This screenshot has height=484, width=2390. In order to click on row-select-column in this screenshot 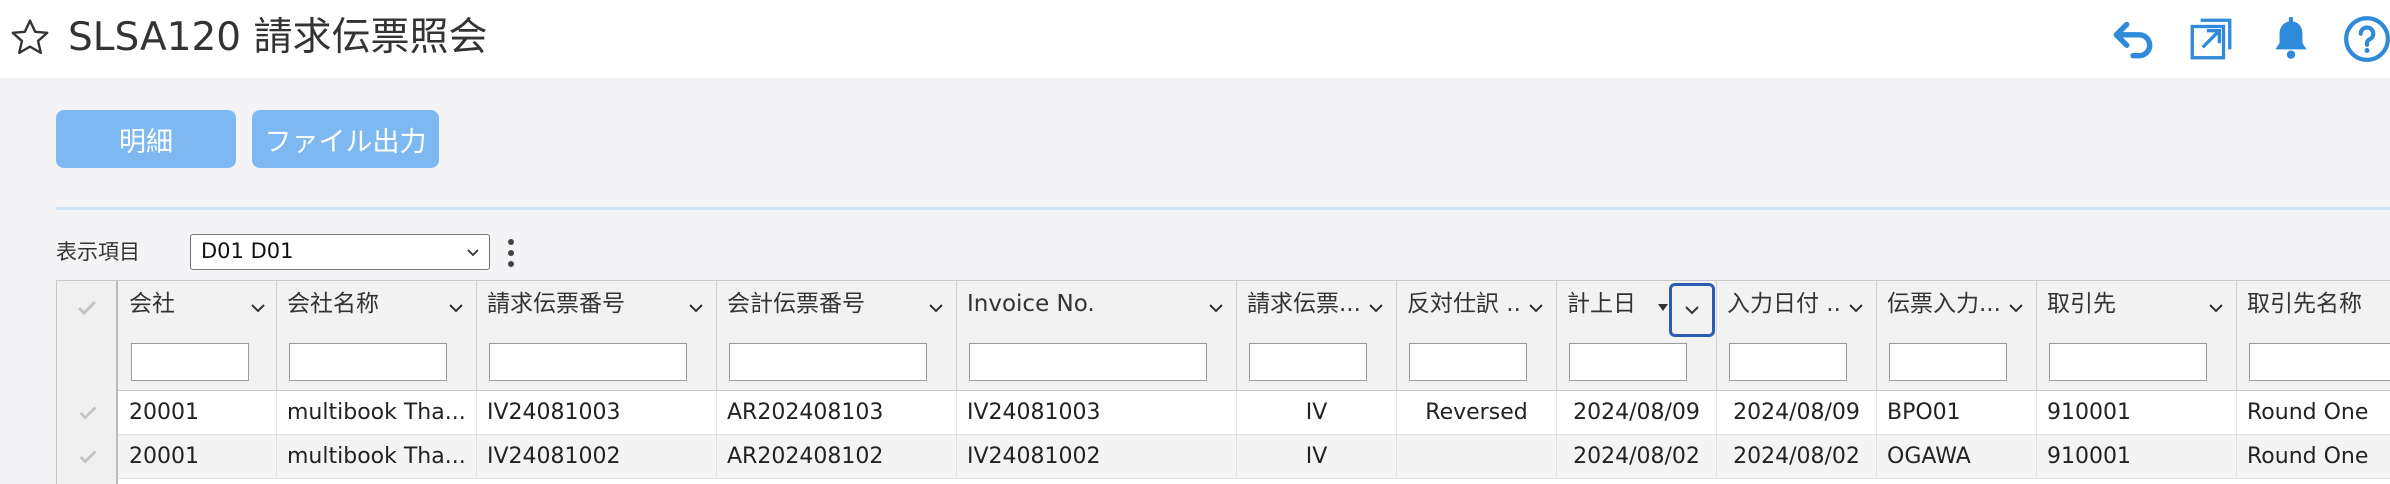, I will do `click(87, 382)`.